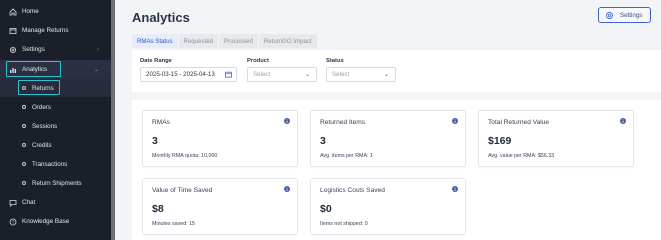 The width and height of the screenshot is (661, 240). I want to click on sidebar-item-knowledge-base: ? Knowledge Base, so click(55, 221).